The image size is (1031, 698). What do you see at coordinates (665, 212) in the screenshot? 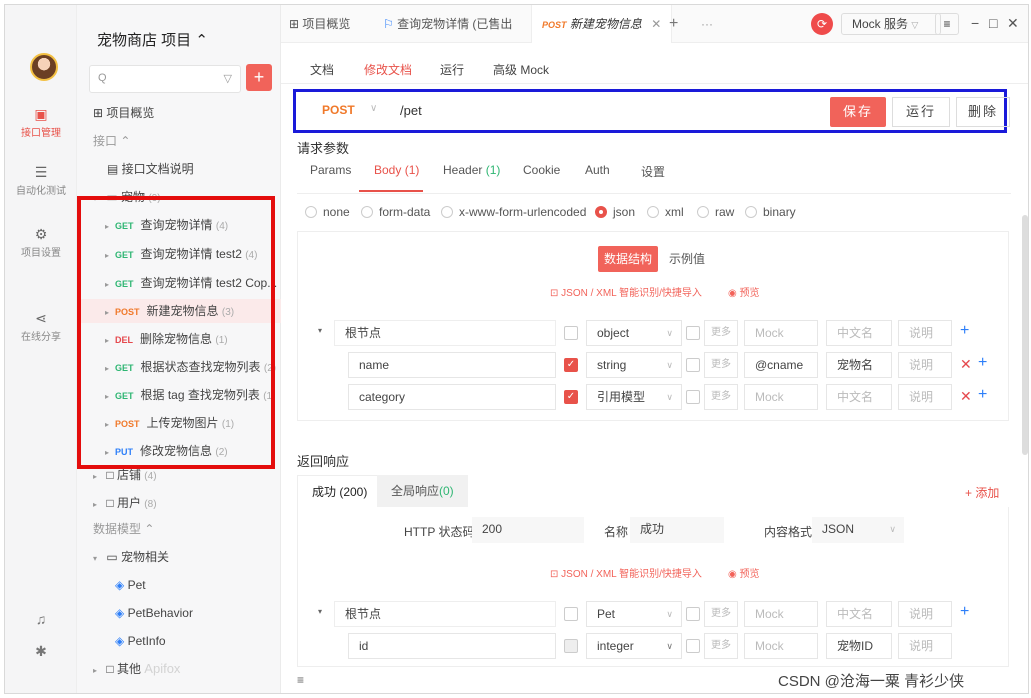
I see `body-type-xml: xml` at bounding box center [665, 212].